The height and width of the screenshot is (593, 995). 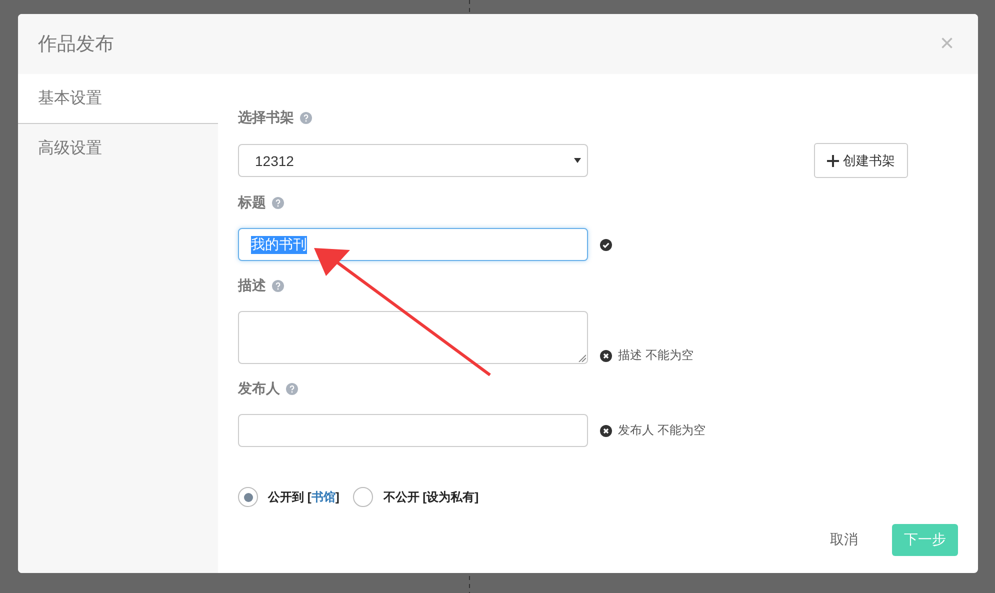 What do you see at coordinates (413, 337) in the screenshot?
I see `text-area` at bounding box center [413, 337].